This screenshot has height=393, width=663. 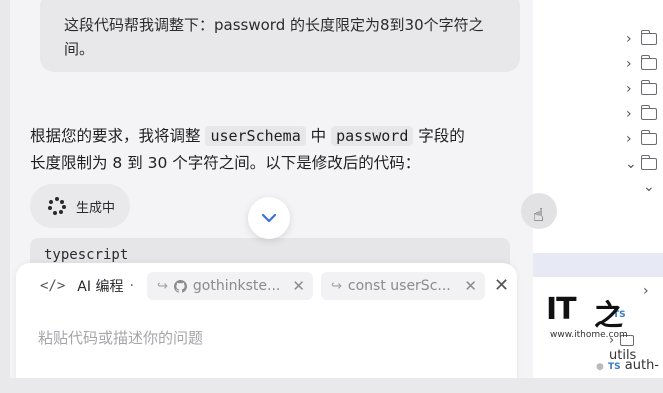 I want to click on assistant-text-mid: 中, so click(x=318, y=136).